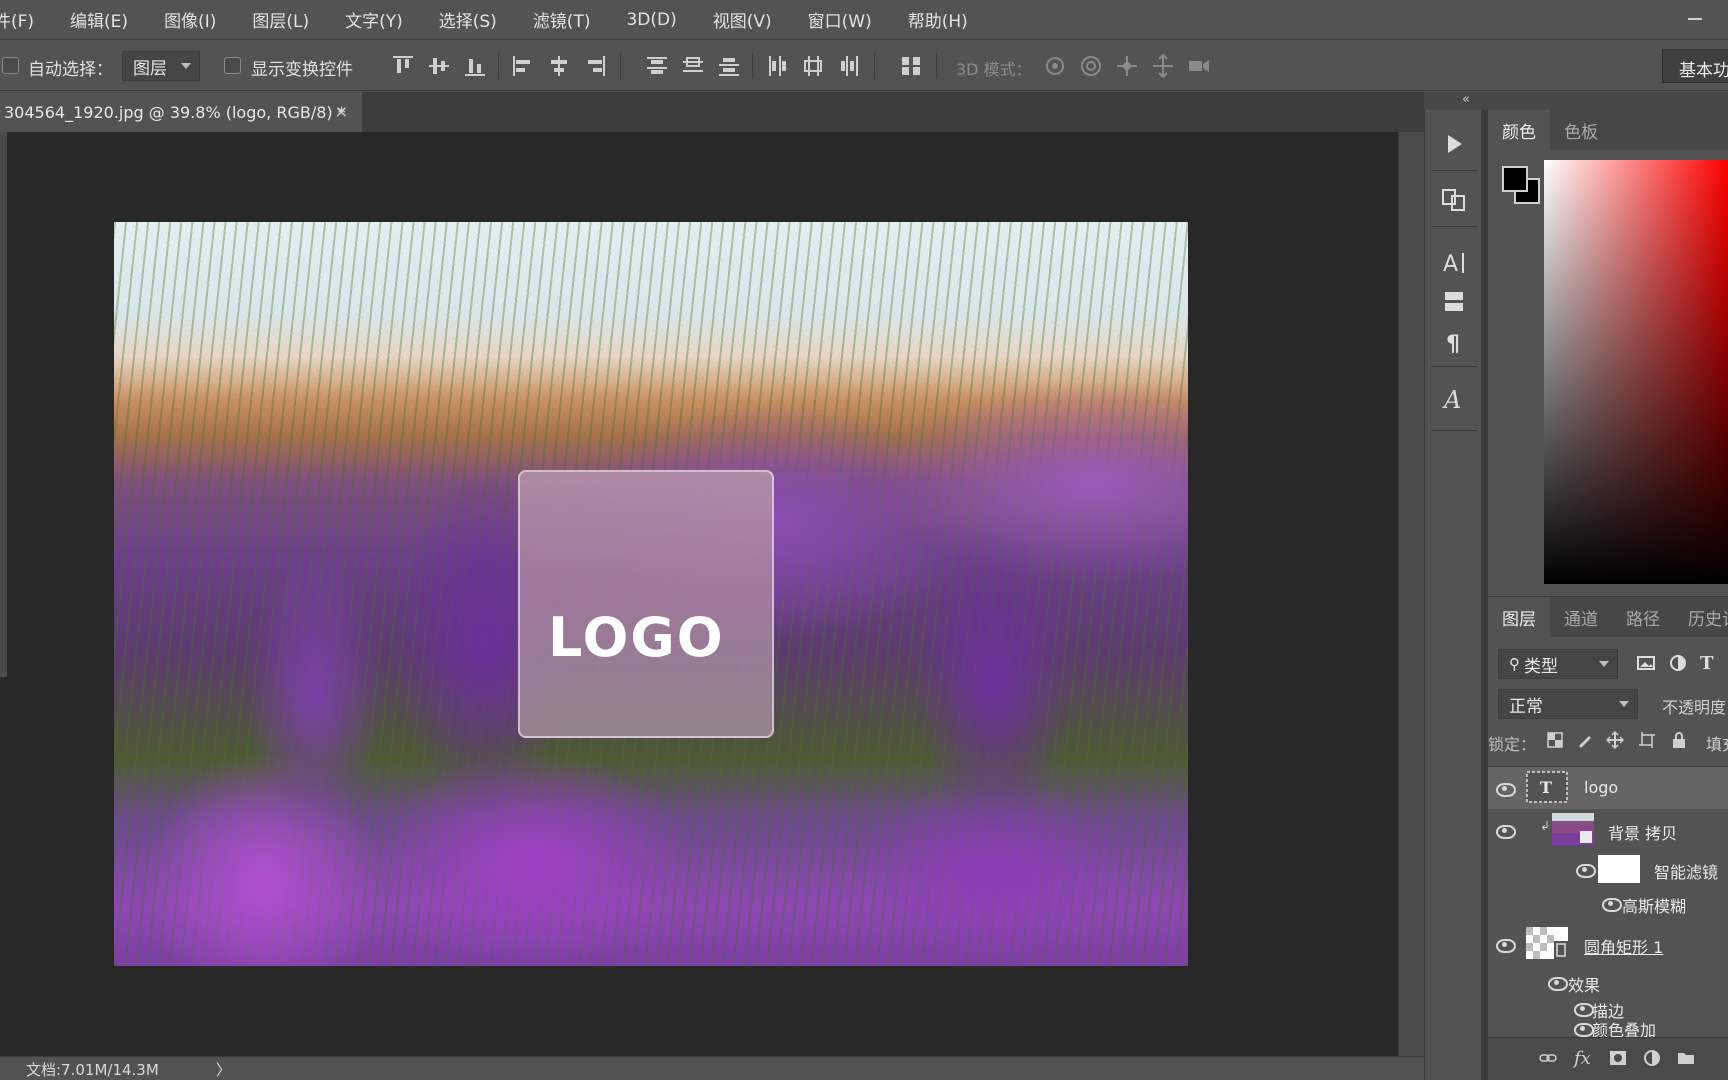 The height and width of the screenshot is (1080, 1728). Describe the element at coordinates (1548, 1058) in the screenshot. I see `link-layers-icon` at that location.